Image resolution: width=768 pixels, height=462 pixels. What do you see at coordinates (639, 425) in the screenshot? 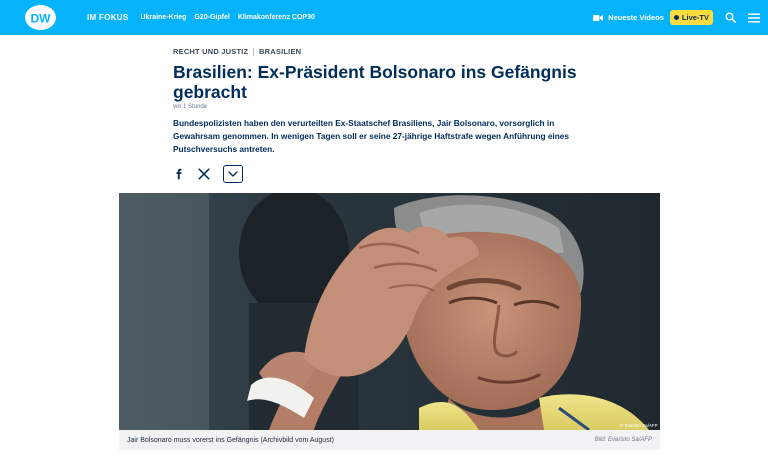
I see `image-copyright: © Evaristo Sa/AFP` at bounding box center [639, 425].